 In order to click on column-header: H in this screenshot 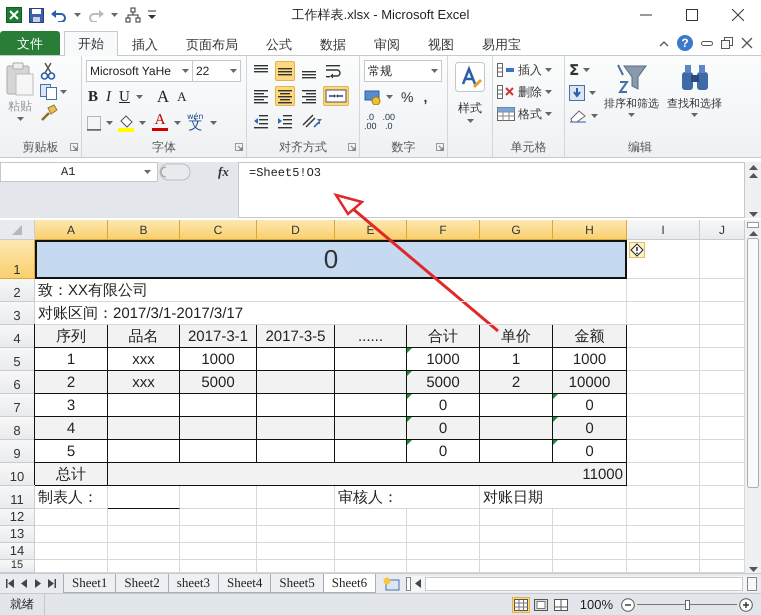, I will do `click(590, 230)`.